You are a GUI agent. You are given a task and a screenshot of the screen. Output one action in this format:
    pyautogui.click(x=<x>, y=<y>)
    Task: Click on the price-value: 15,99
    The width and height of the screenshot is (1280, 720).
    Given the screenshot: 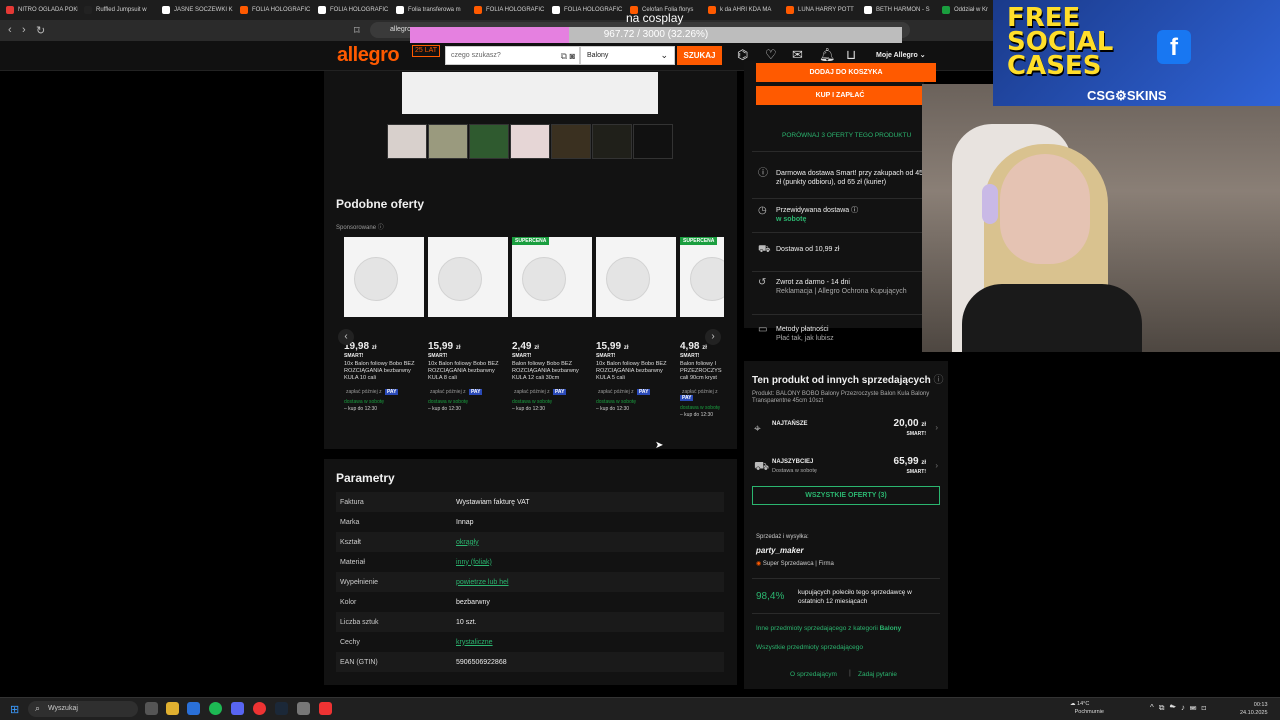 What is the action you would take?
    pyautogui.click(x=609, y=346)
    